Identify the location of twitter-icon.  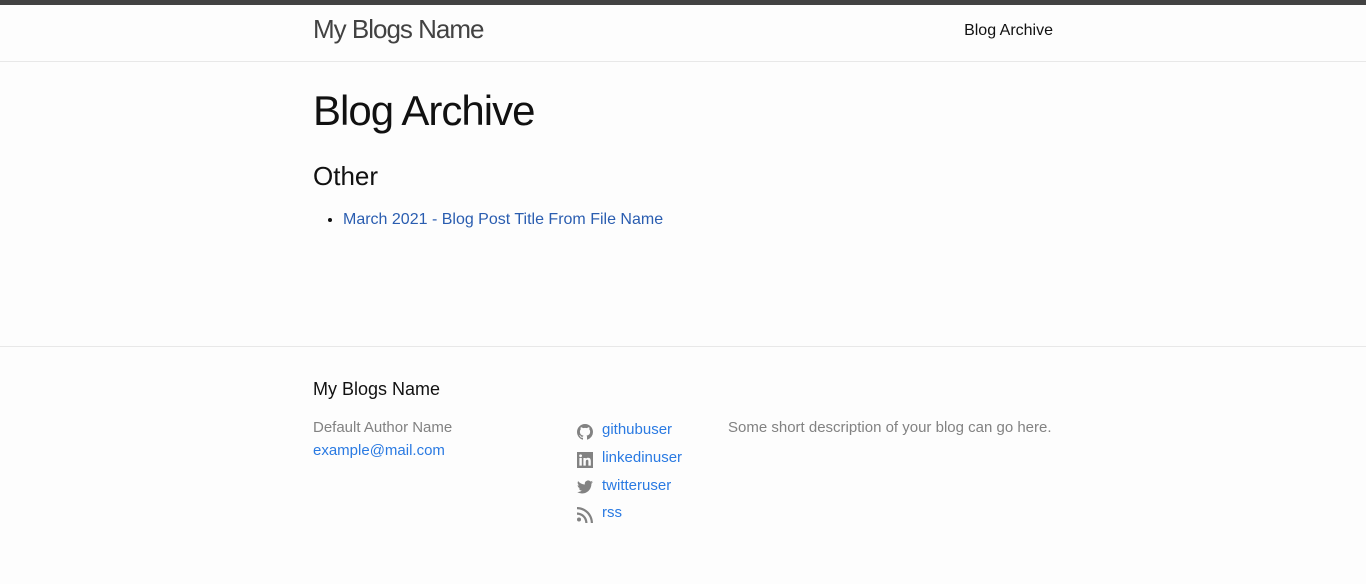
(585, 487).